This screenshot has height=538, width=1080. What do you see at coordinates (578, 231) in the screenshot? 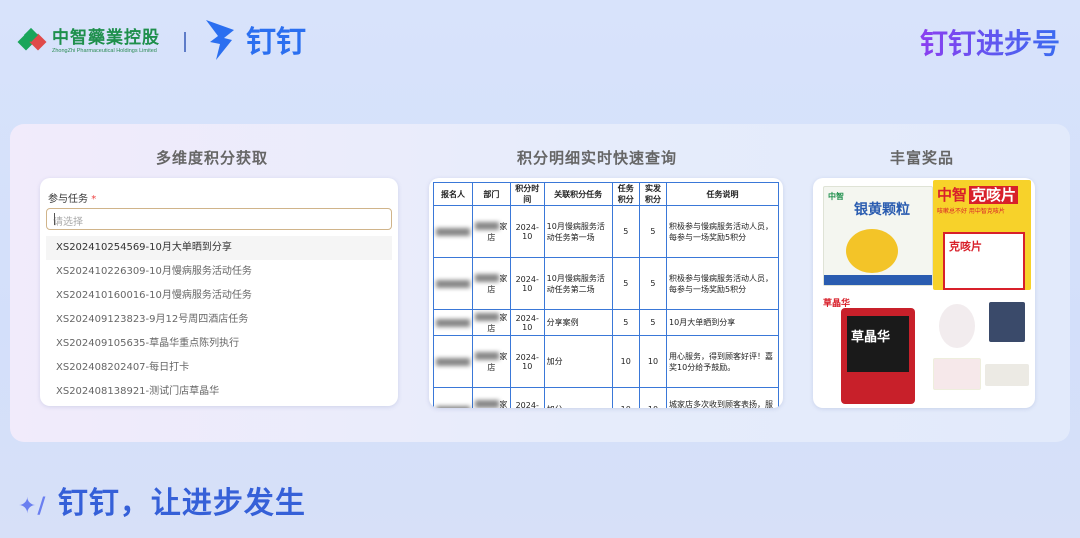
I see `cell-task: 10月慢病服务活动任务第一场` at bounding box center [578, 231].